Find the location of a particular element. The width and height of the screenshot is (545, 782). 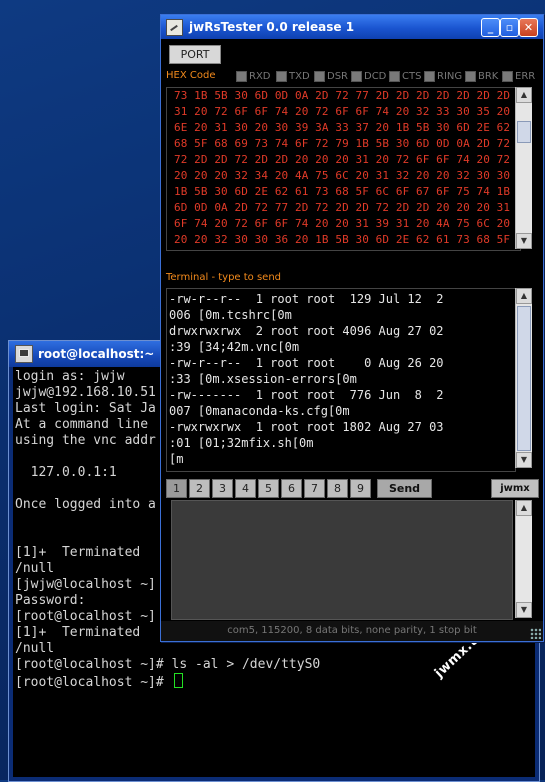

macro-button-5: 5 is located at coordinates (268, 488).